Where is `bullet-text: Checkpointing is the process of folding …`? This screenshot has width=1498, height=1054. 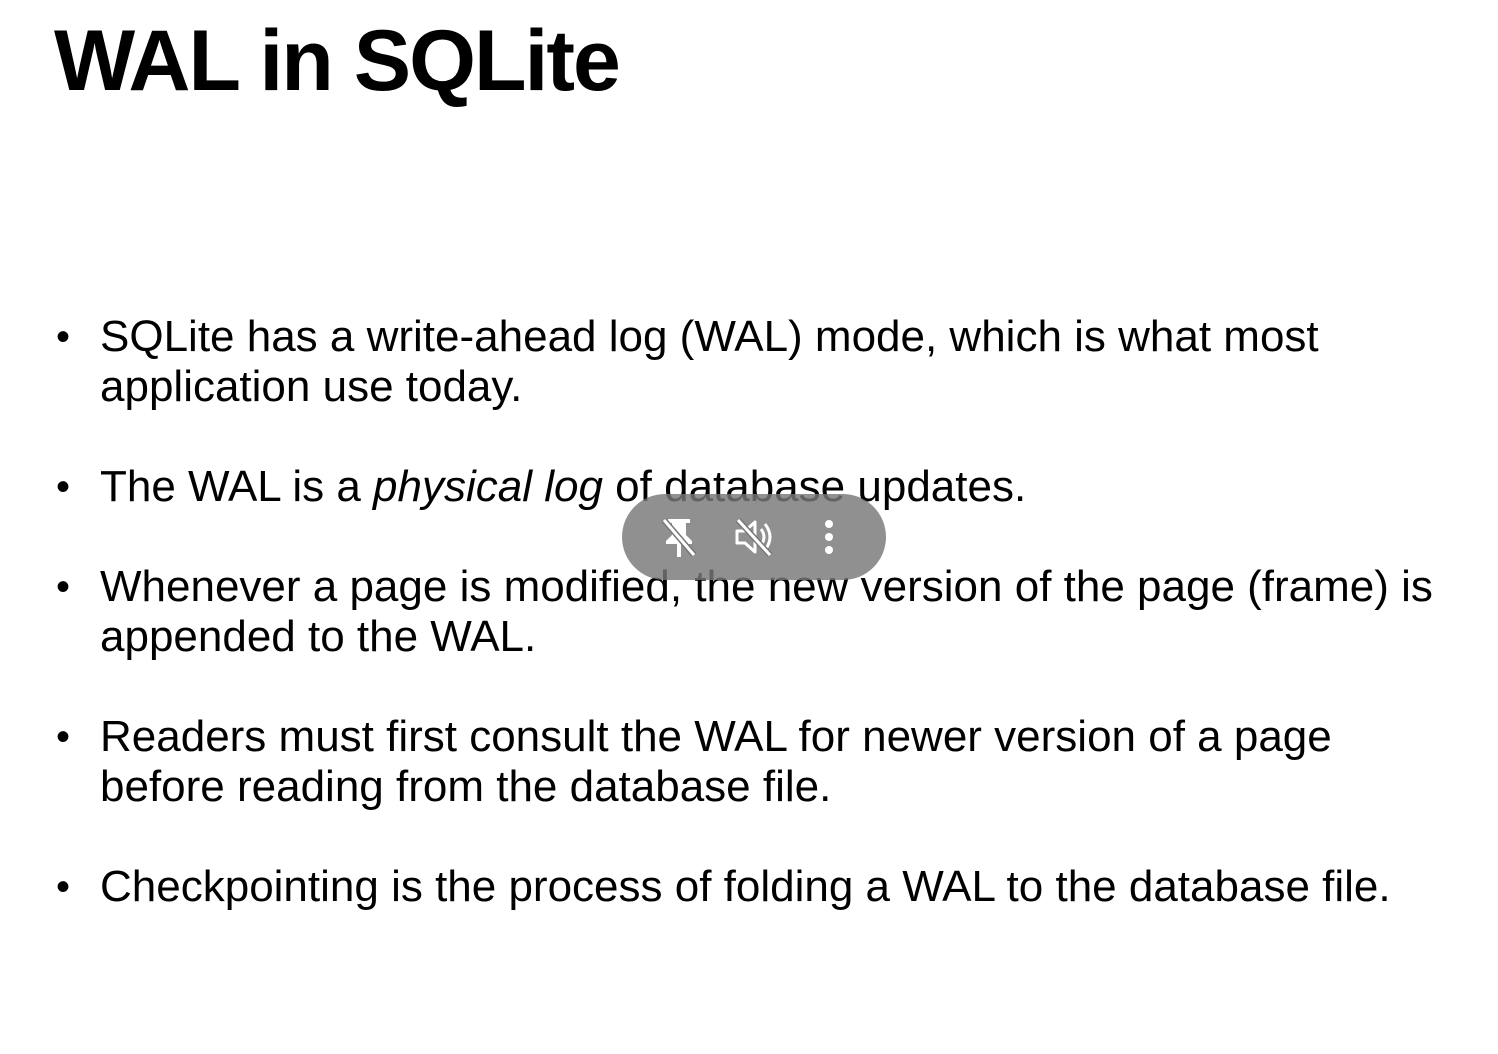
bullet-text: Checkpointing is the process of folding … is located at coordinates (745, 886).